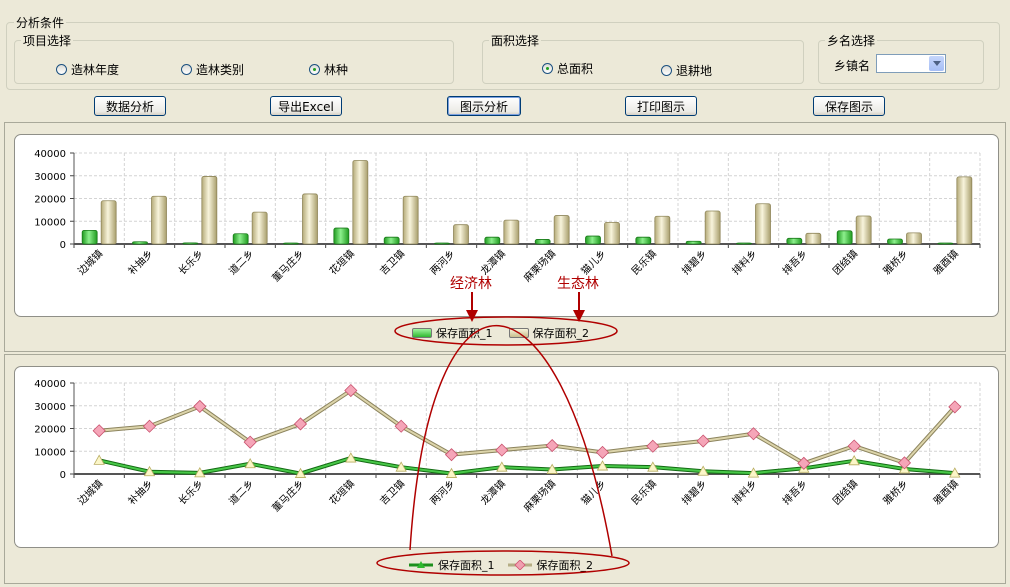 Image resolution: width=1010 pixels, height=587 pixels. Describe the element at coordinates (472, 316) in the screenshot. I see `arrow-economic-forest-head` at that location.